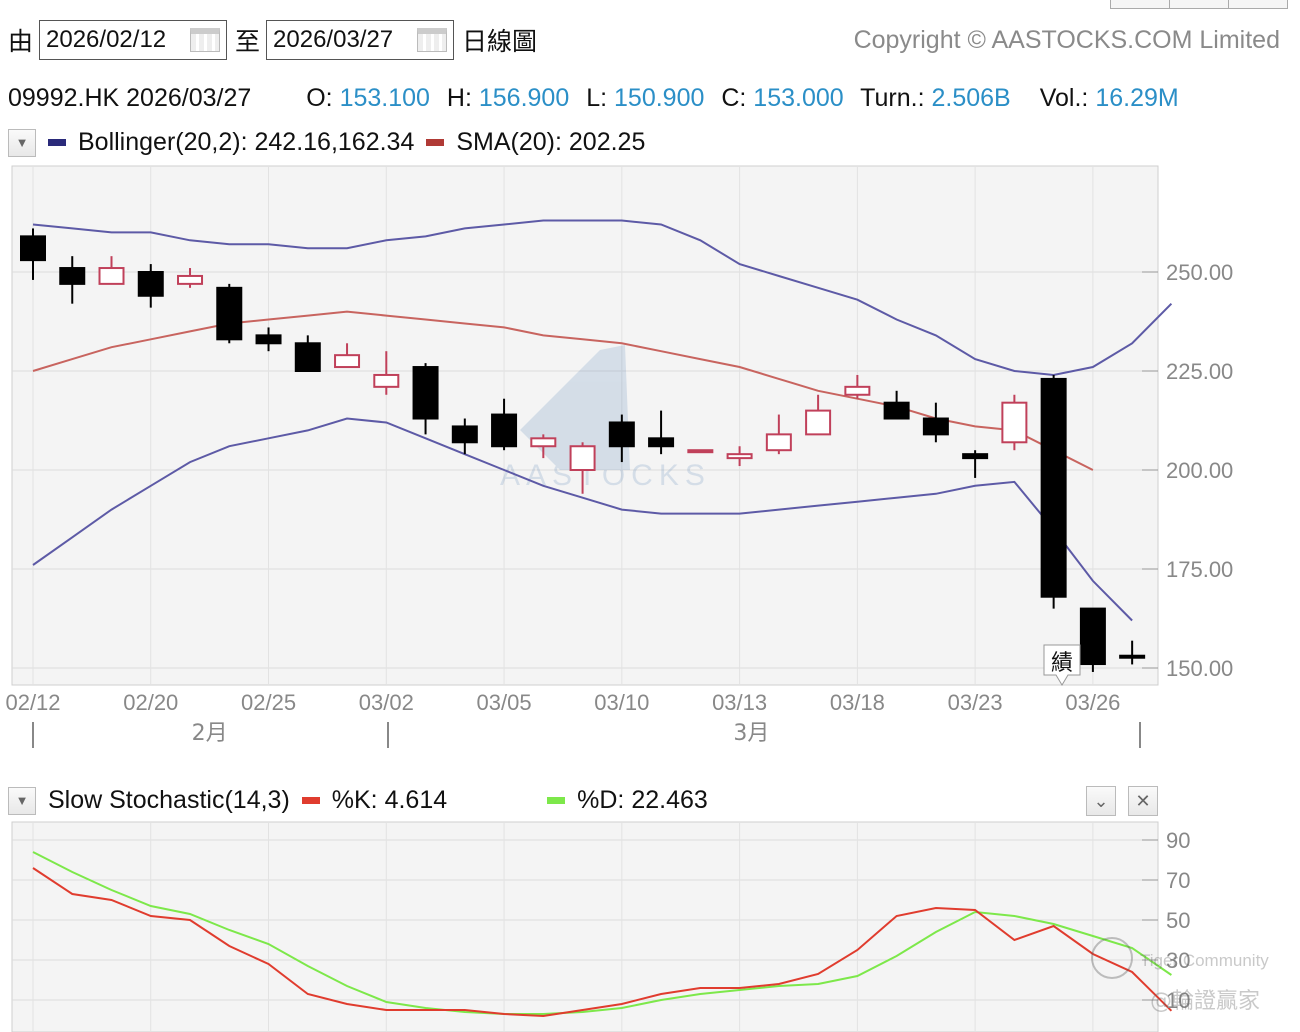 The width and height of the screenshot is (1300, 1032). I want to click on x-tick-label: 03/10, so click(621, 702).